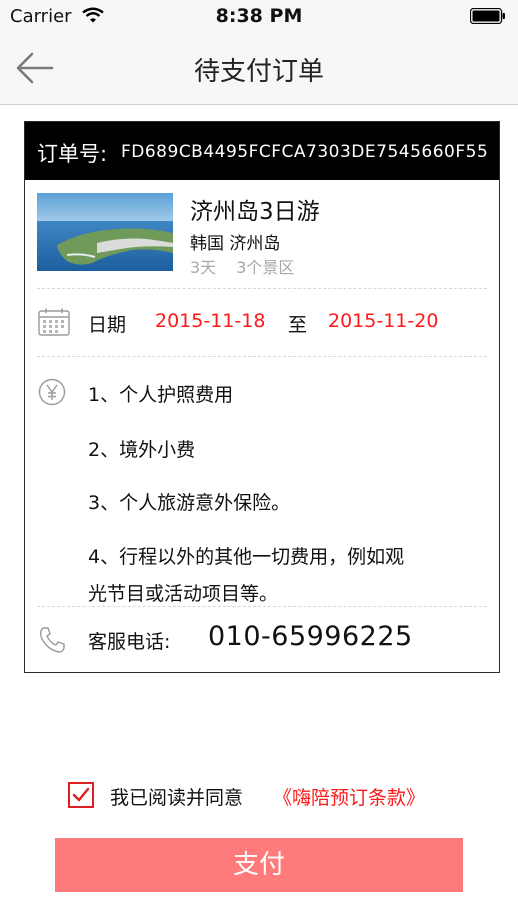 This screenshot has height=920, width=518. Describe the element at coordinates (183, 594) in the screenshot. I see `fee-item-continuation: 光节目或活动项目等。` at that location.